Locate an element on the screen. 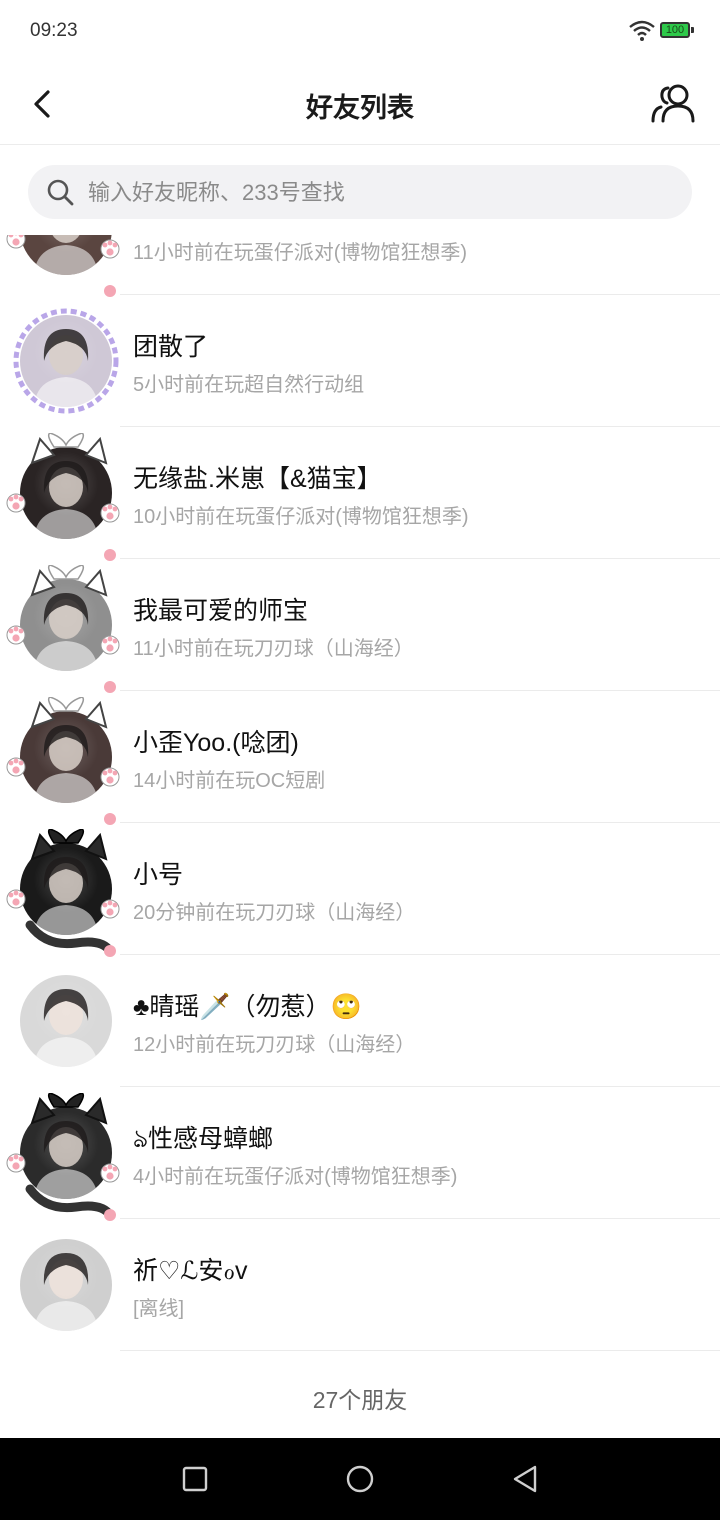 Image resolution: width=720 pixels, height=1520 pixels. friend-name: 小歪Yoo.(唸团) is located at coordinates (216, 743).